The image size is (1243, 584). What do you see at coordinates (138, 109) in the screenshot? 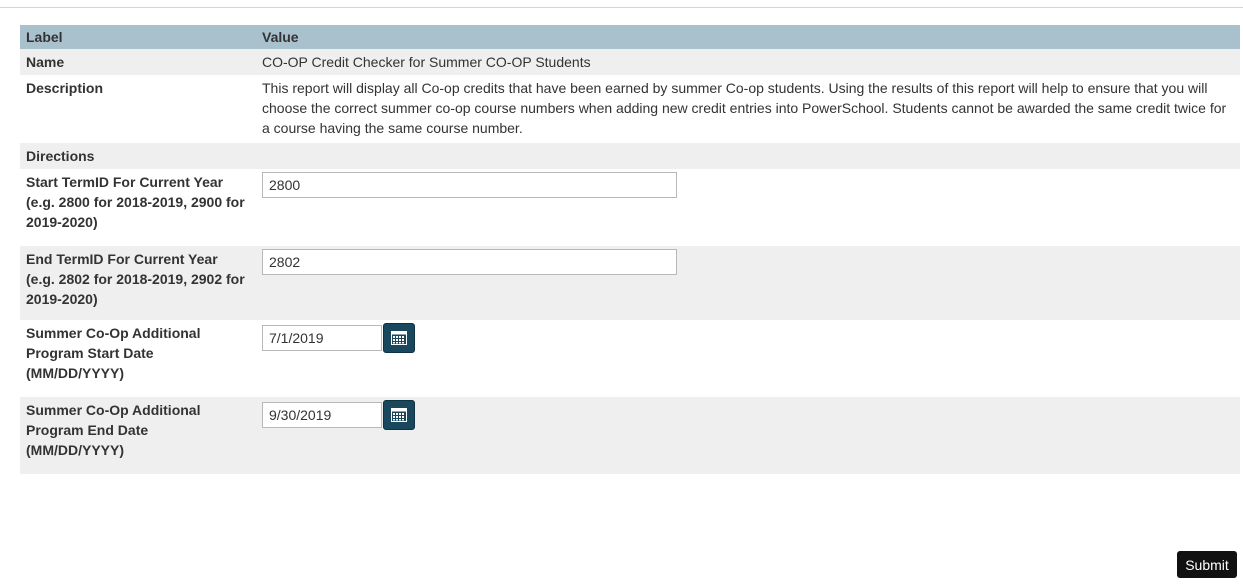
I see `description-label: Description` at bounding box center [138, 109].